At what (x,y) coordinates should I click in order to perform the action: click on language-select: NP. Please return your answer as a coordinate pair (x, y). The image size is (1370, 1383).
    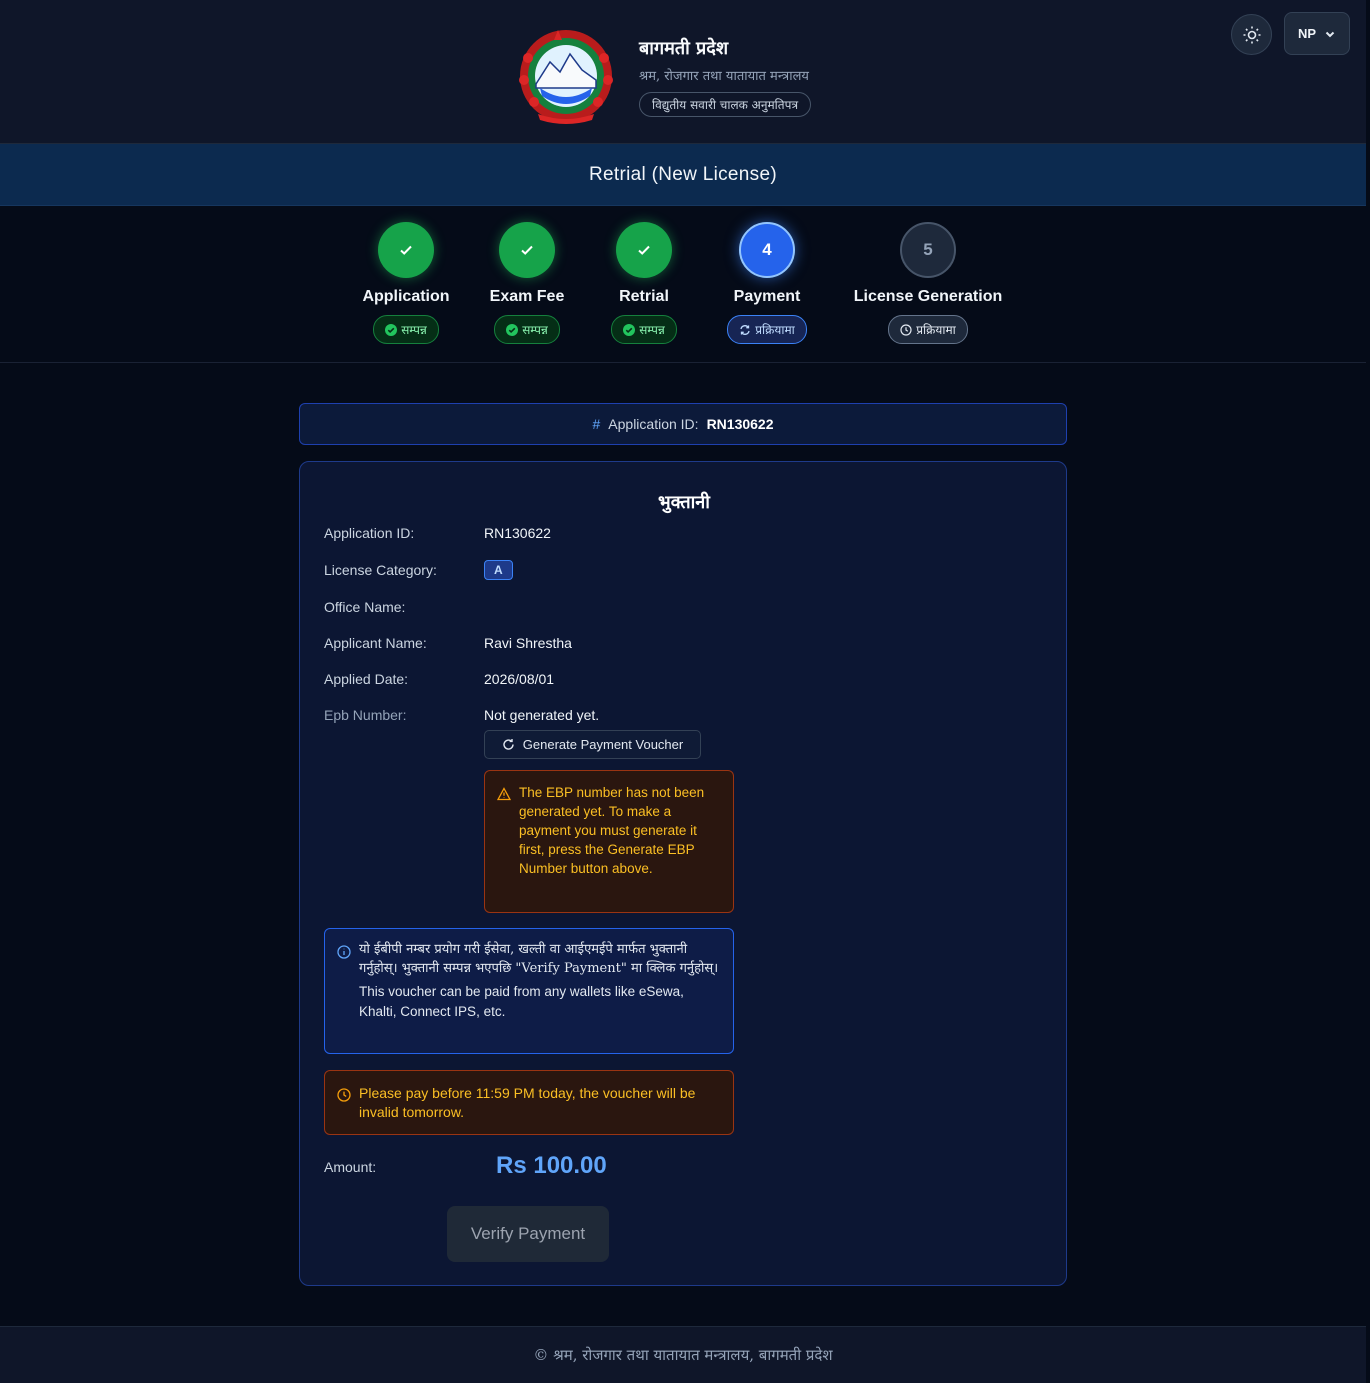
    Looking at the image, I should click on (1317, 33).